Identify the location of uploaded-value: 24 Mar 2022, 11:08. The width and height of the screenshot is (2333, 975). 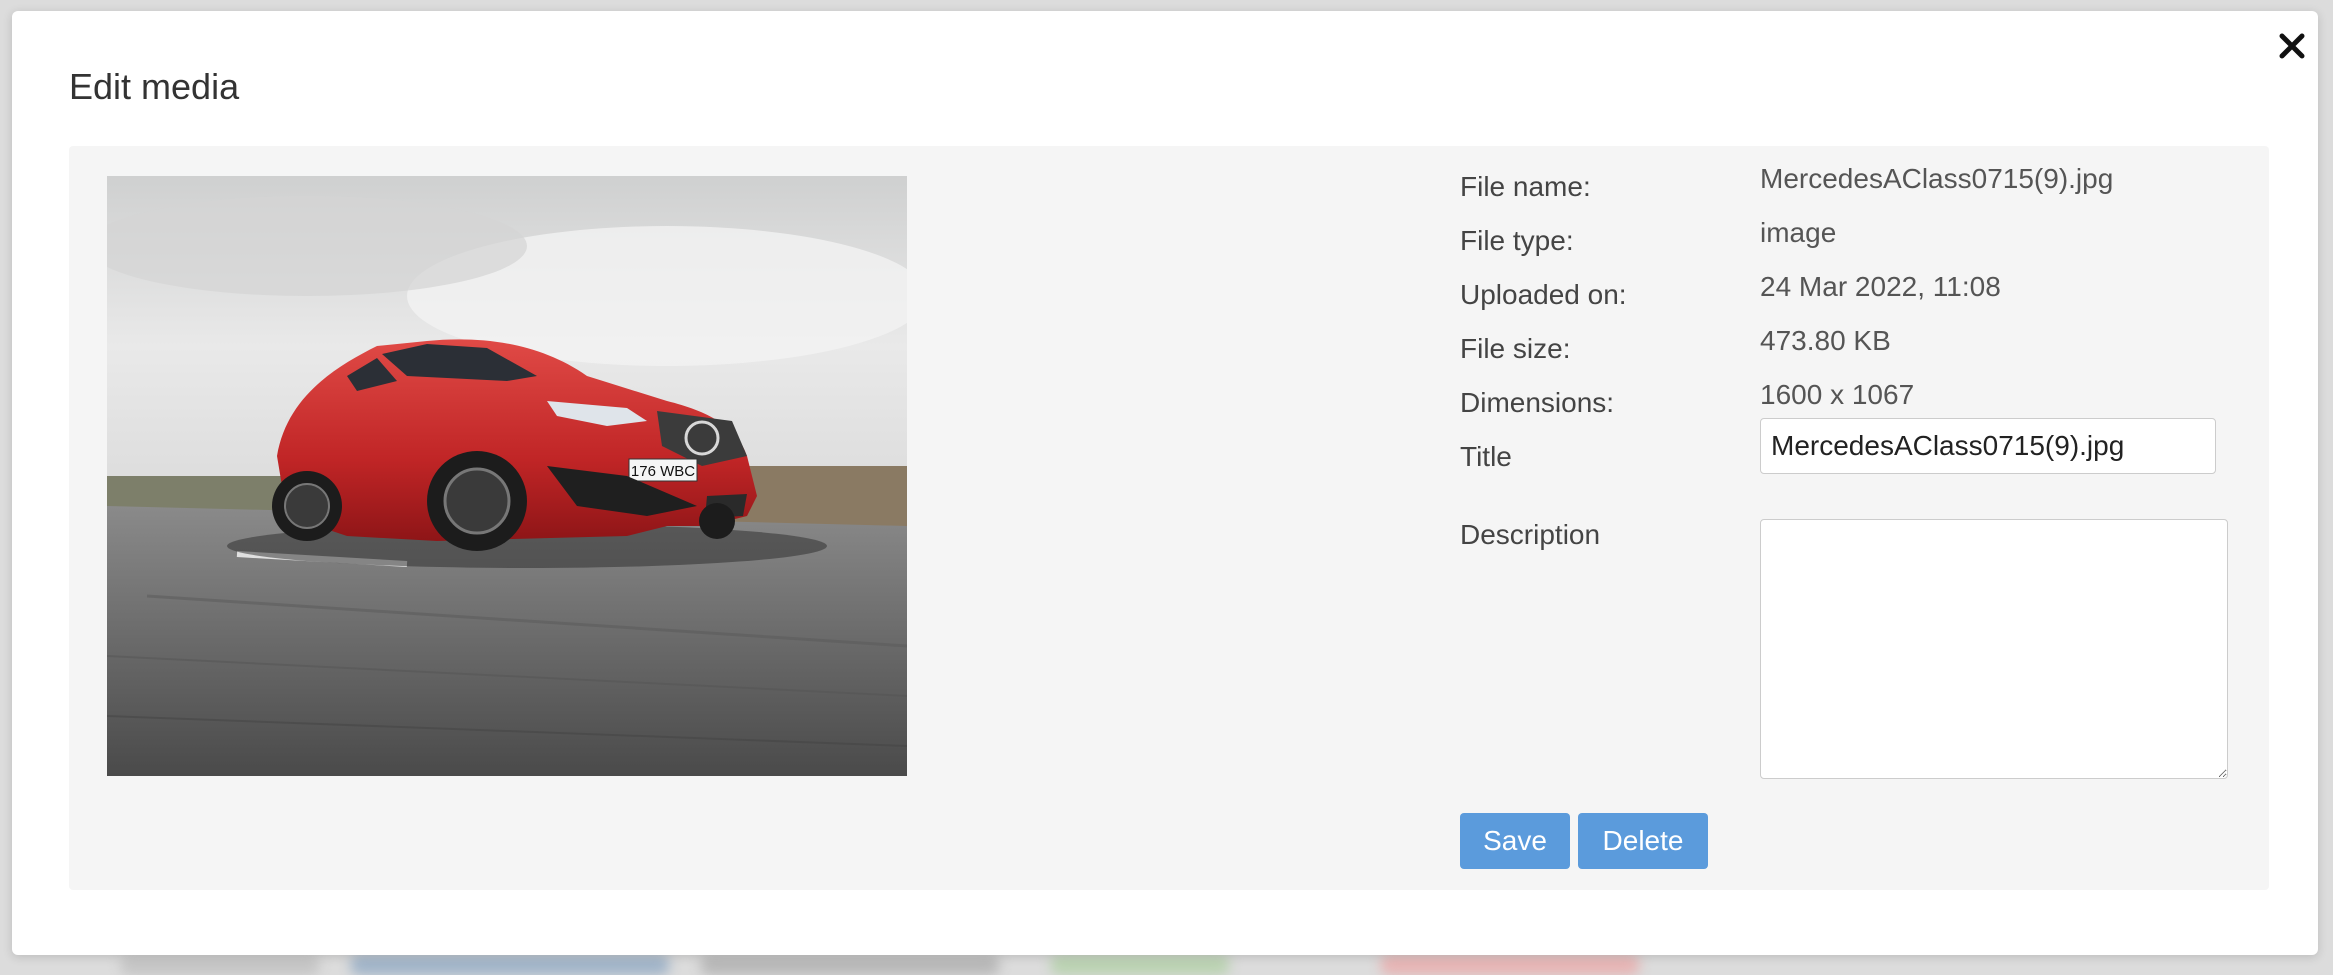
(1880, 286).